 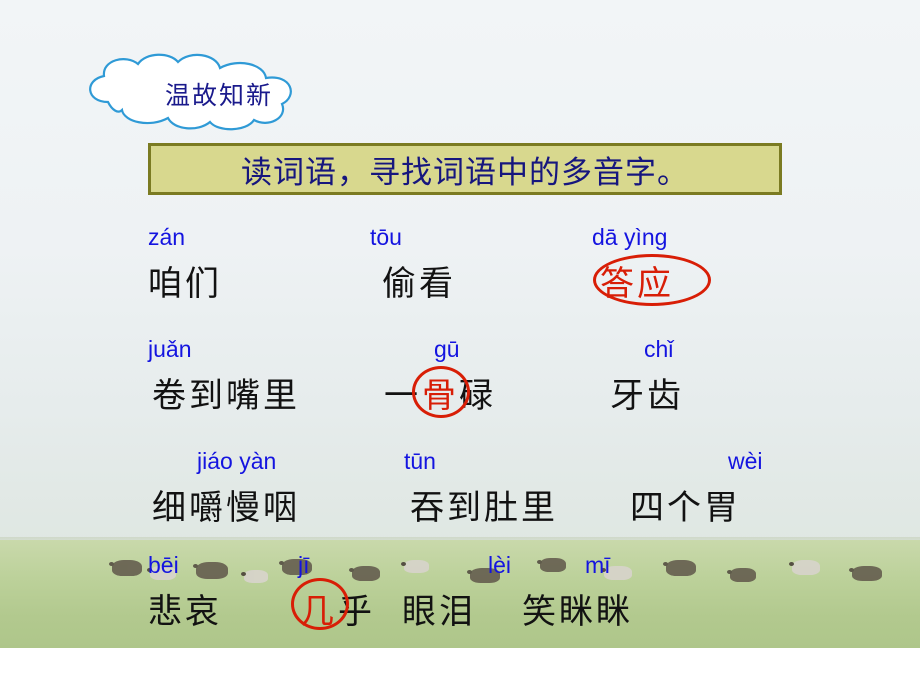 I want to click on pinyin-label: juǎn, so click(x=170, y=349).